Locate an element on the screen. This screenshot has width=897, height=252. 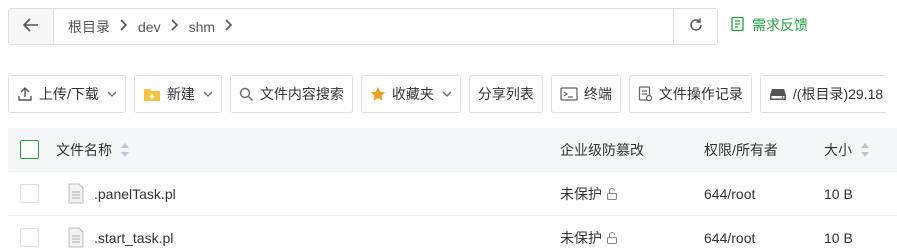
name-column-header: 文件名称 is located at coordinates (93, 150).